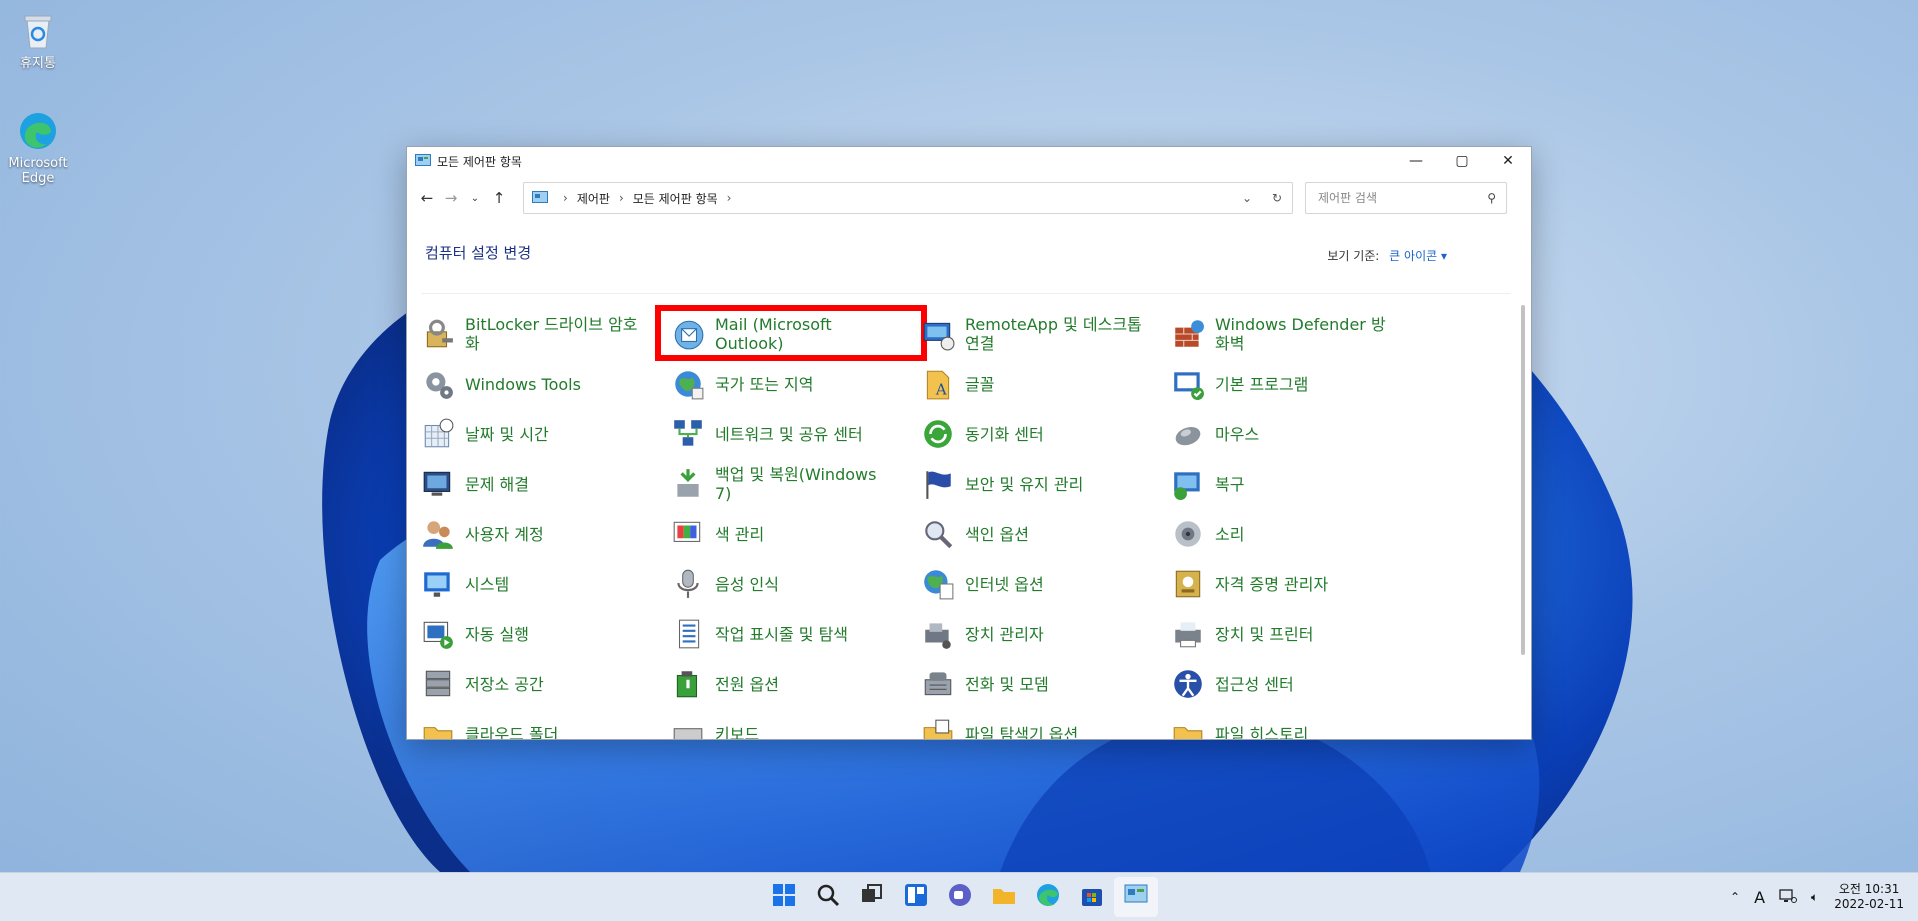 Image resolution: width=1918 pixels, height=921 pixels. I want to click on edge-taskbar-button, so click(1048, 897).